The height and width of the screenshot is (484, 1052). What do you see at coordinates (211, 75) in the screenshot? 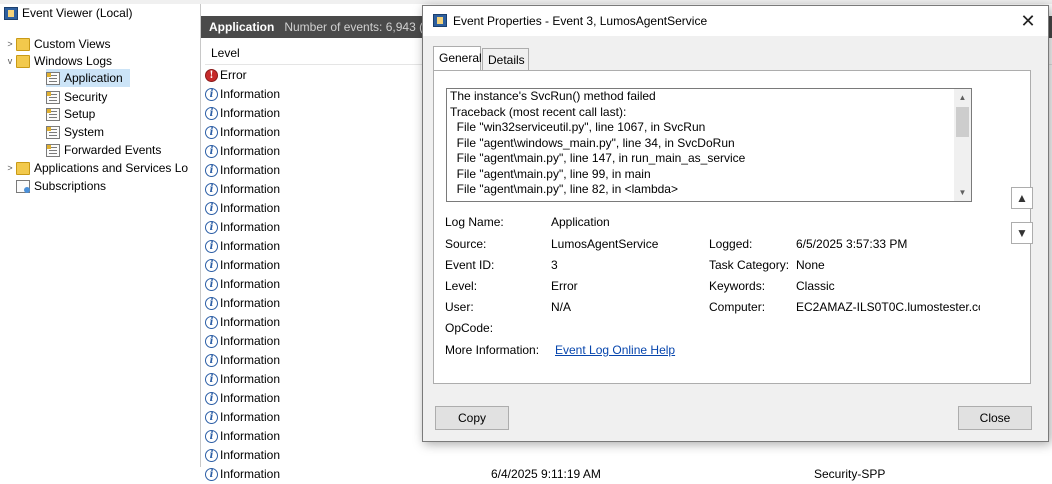
I see `error-icon: !` at bounding box center [211, 75].